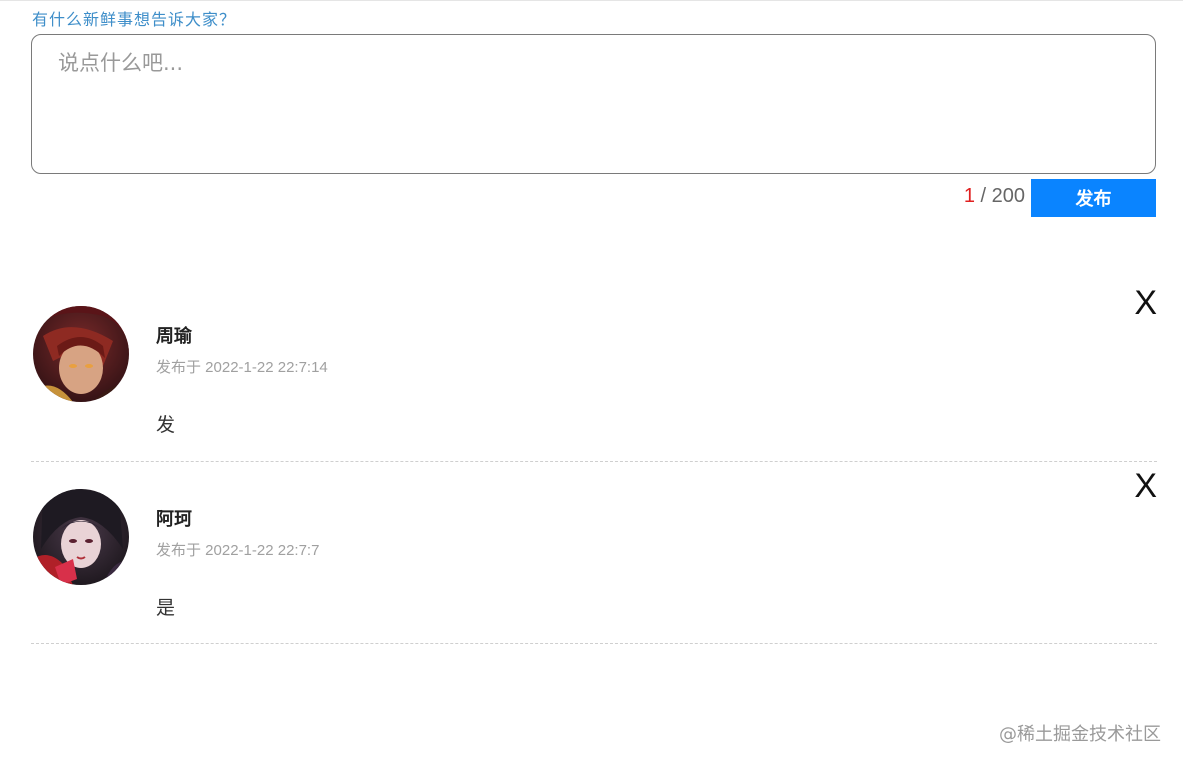 This screenshot has width=1183, height=764. I want to click on publish-button: 发布, so click(1093, 198).